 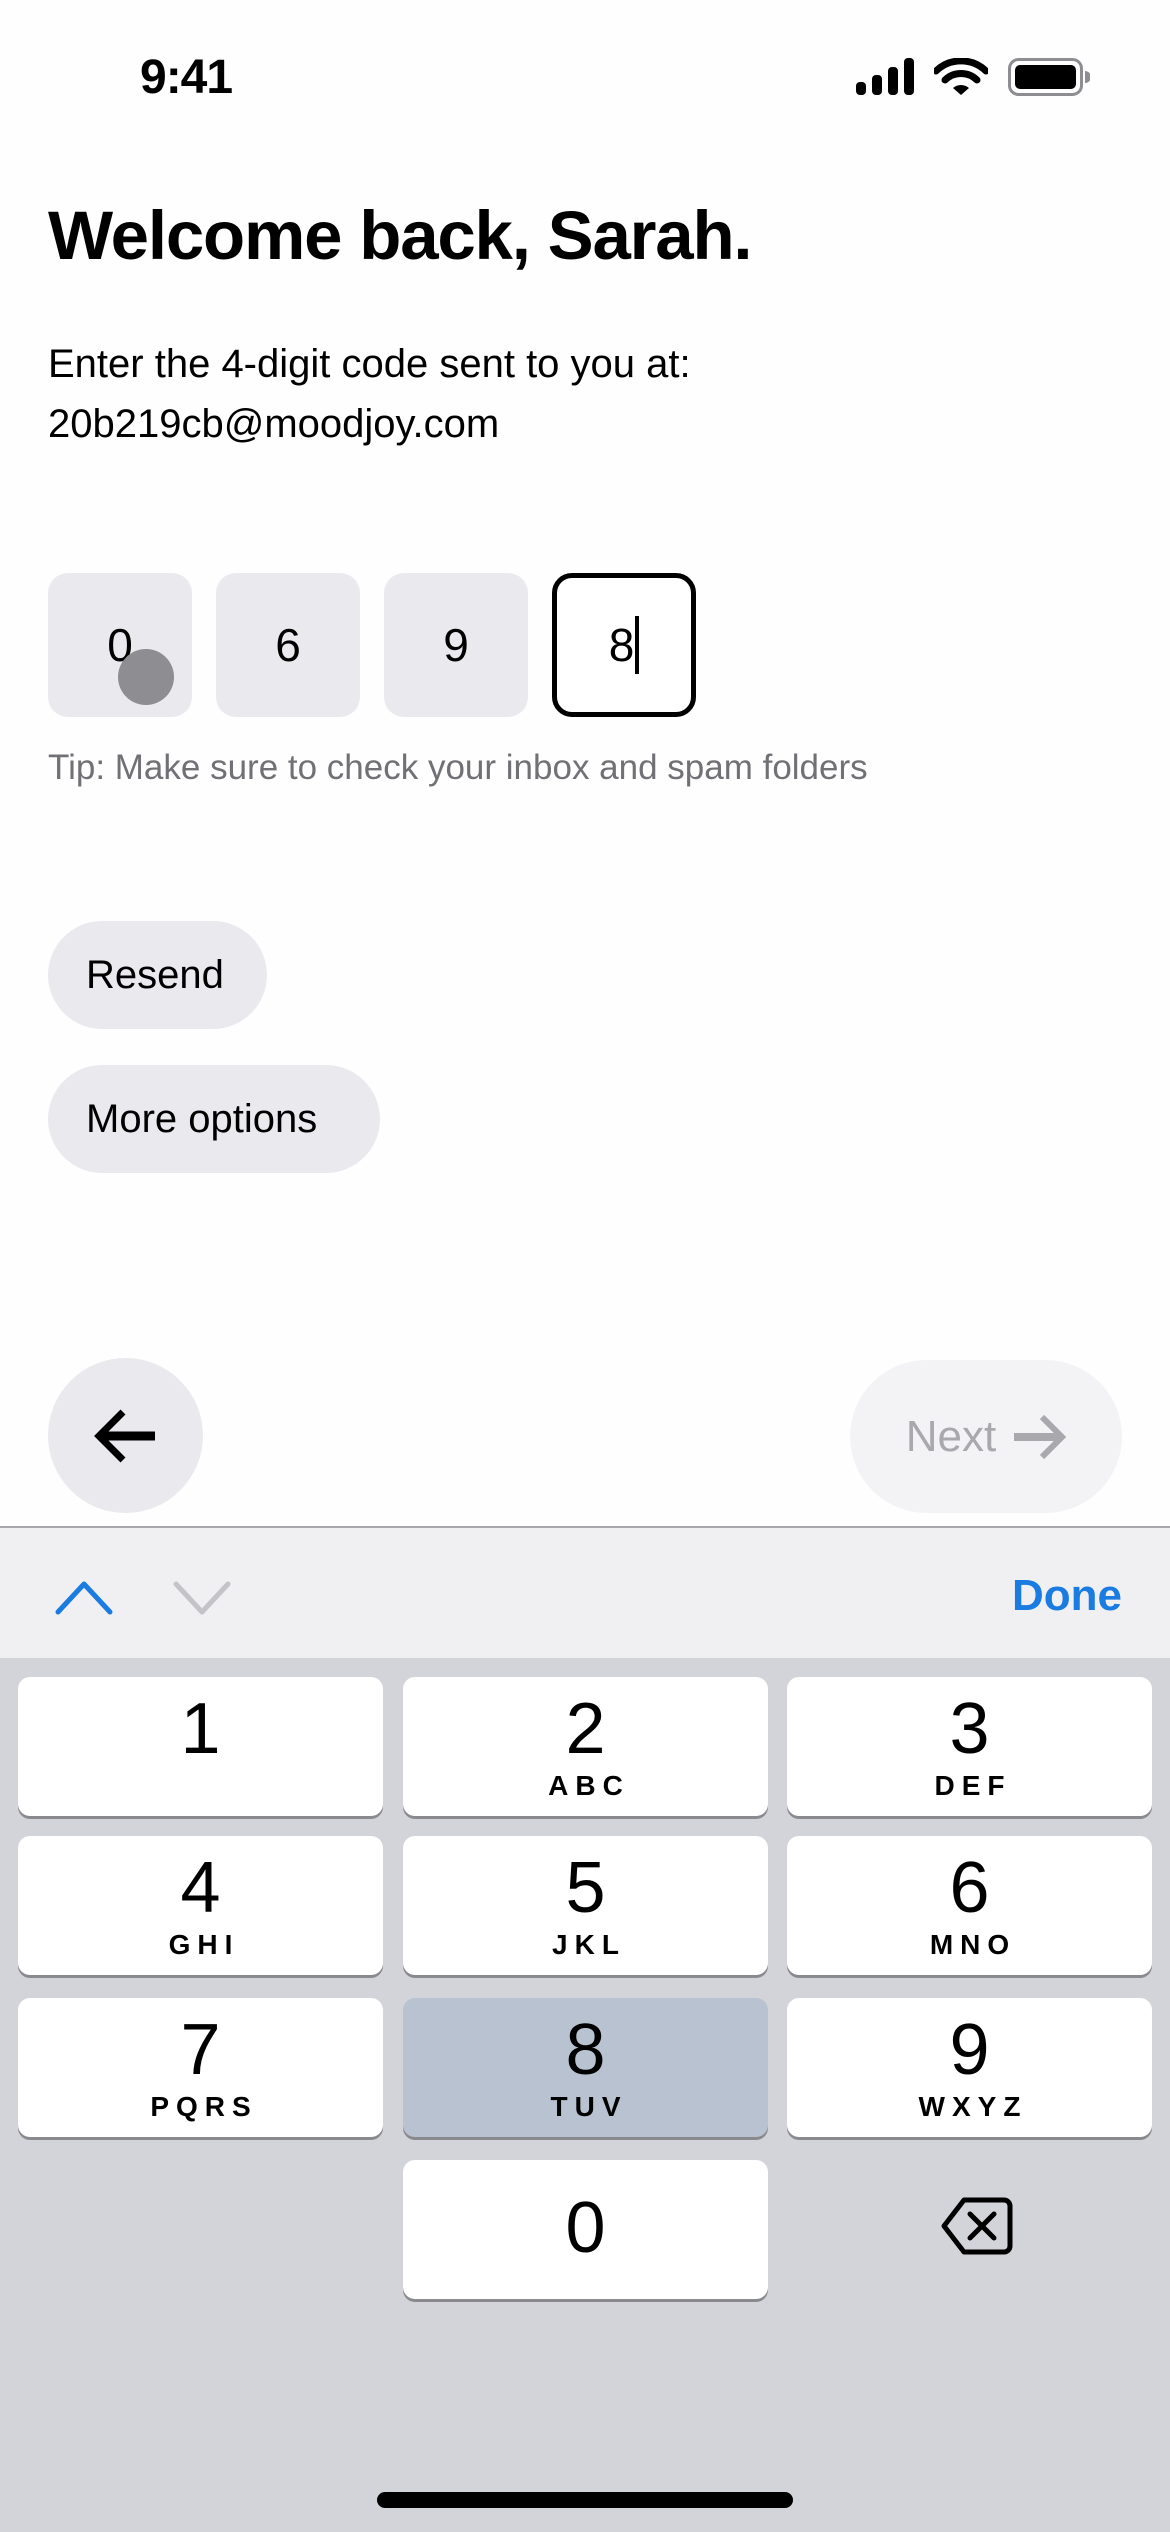 I want to click on key-9: 9 WXYZ, so click(x=969, y=2067).